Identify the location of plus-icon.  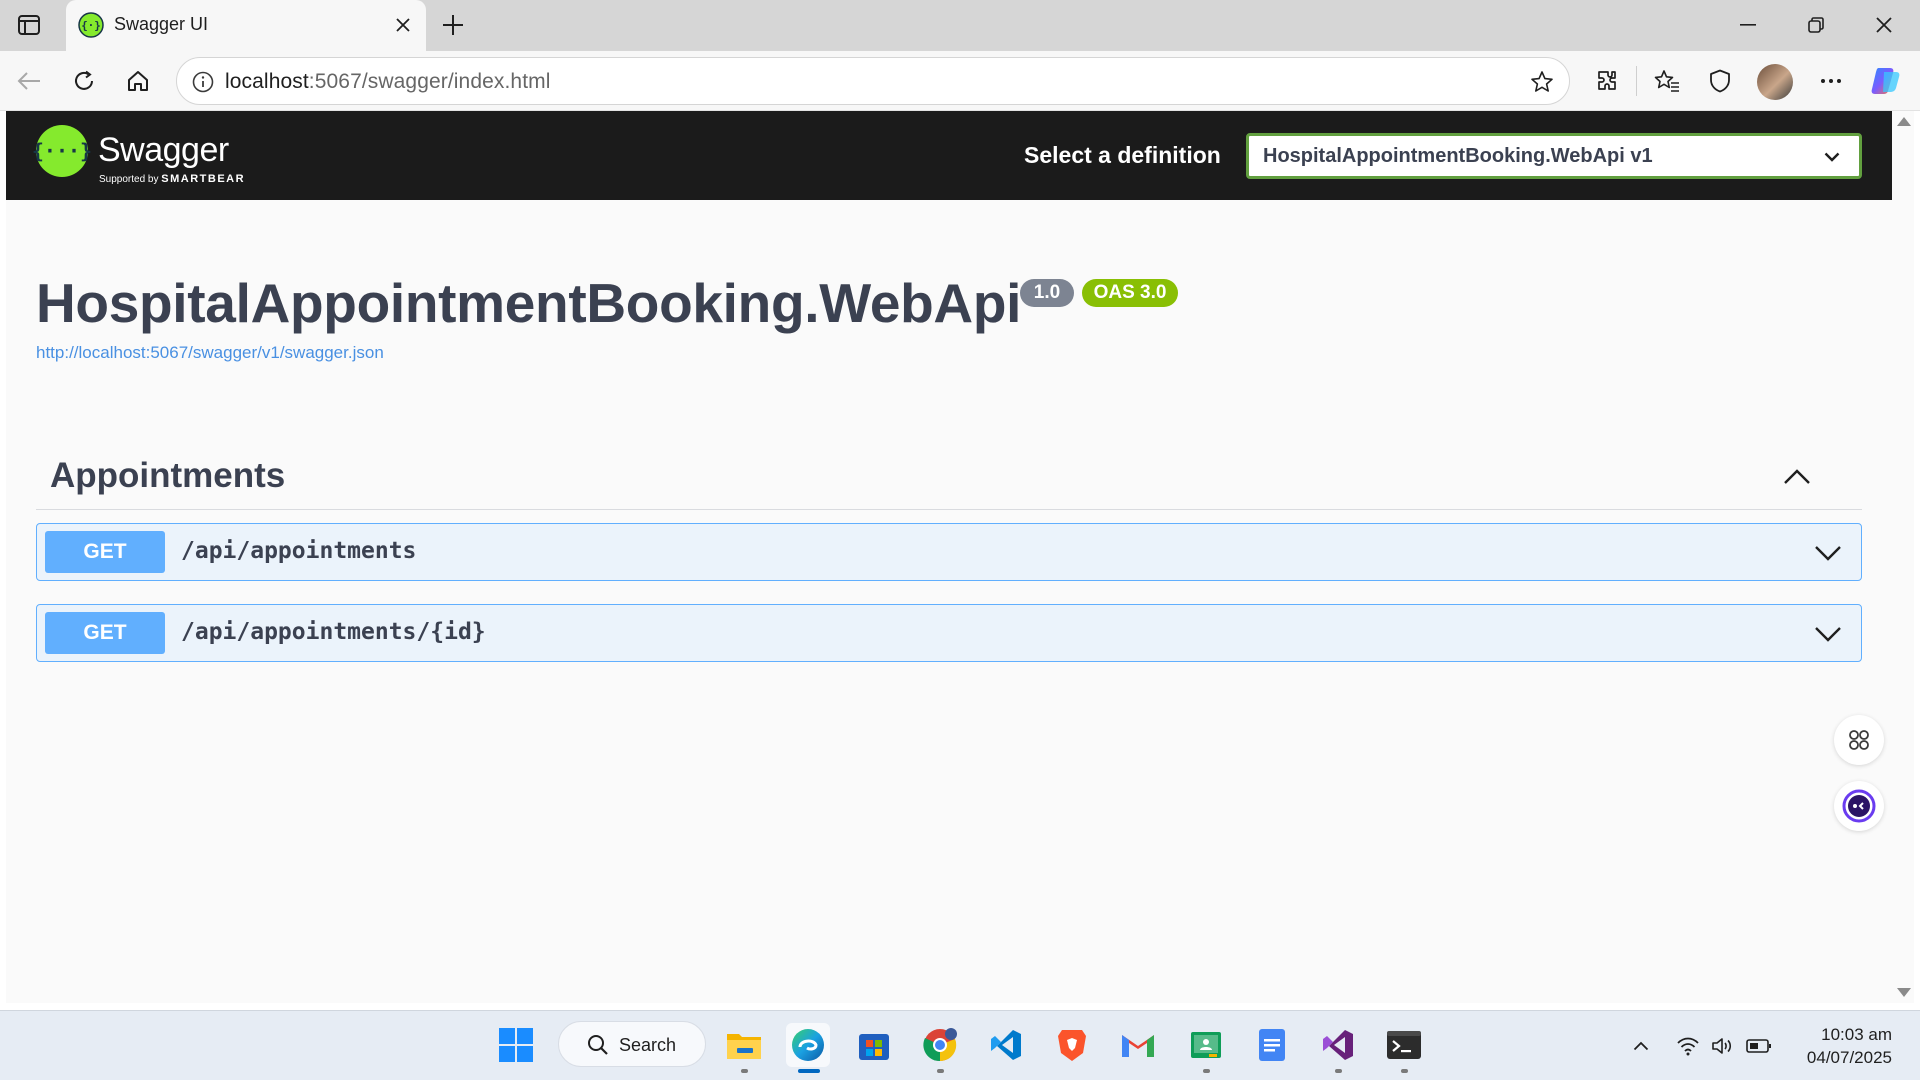
(453, 25).